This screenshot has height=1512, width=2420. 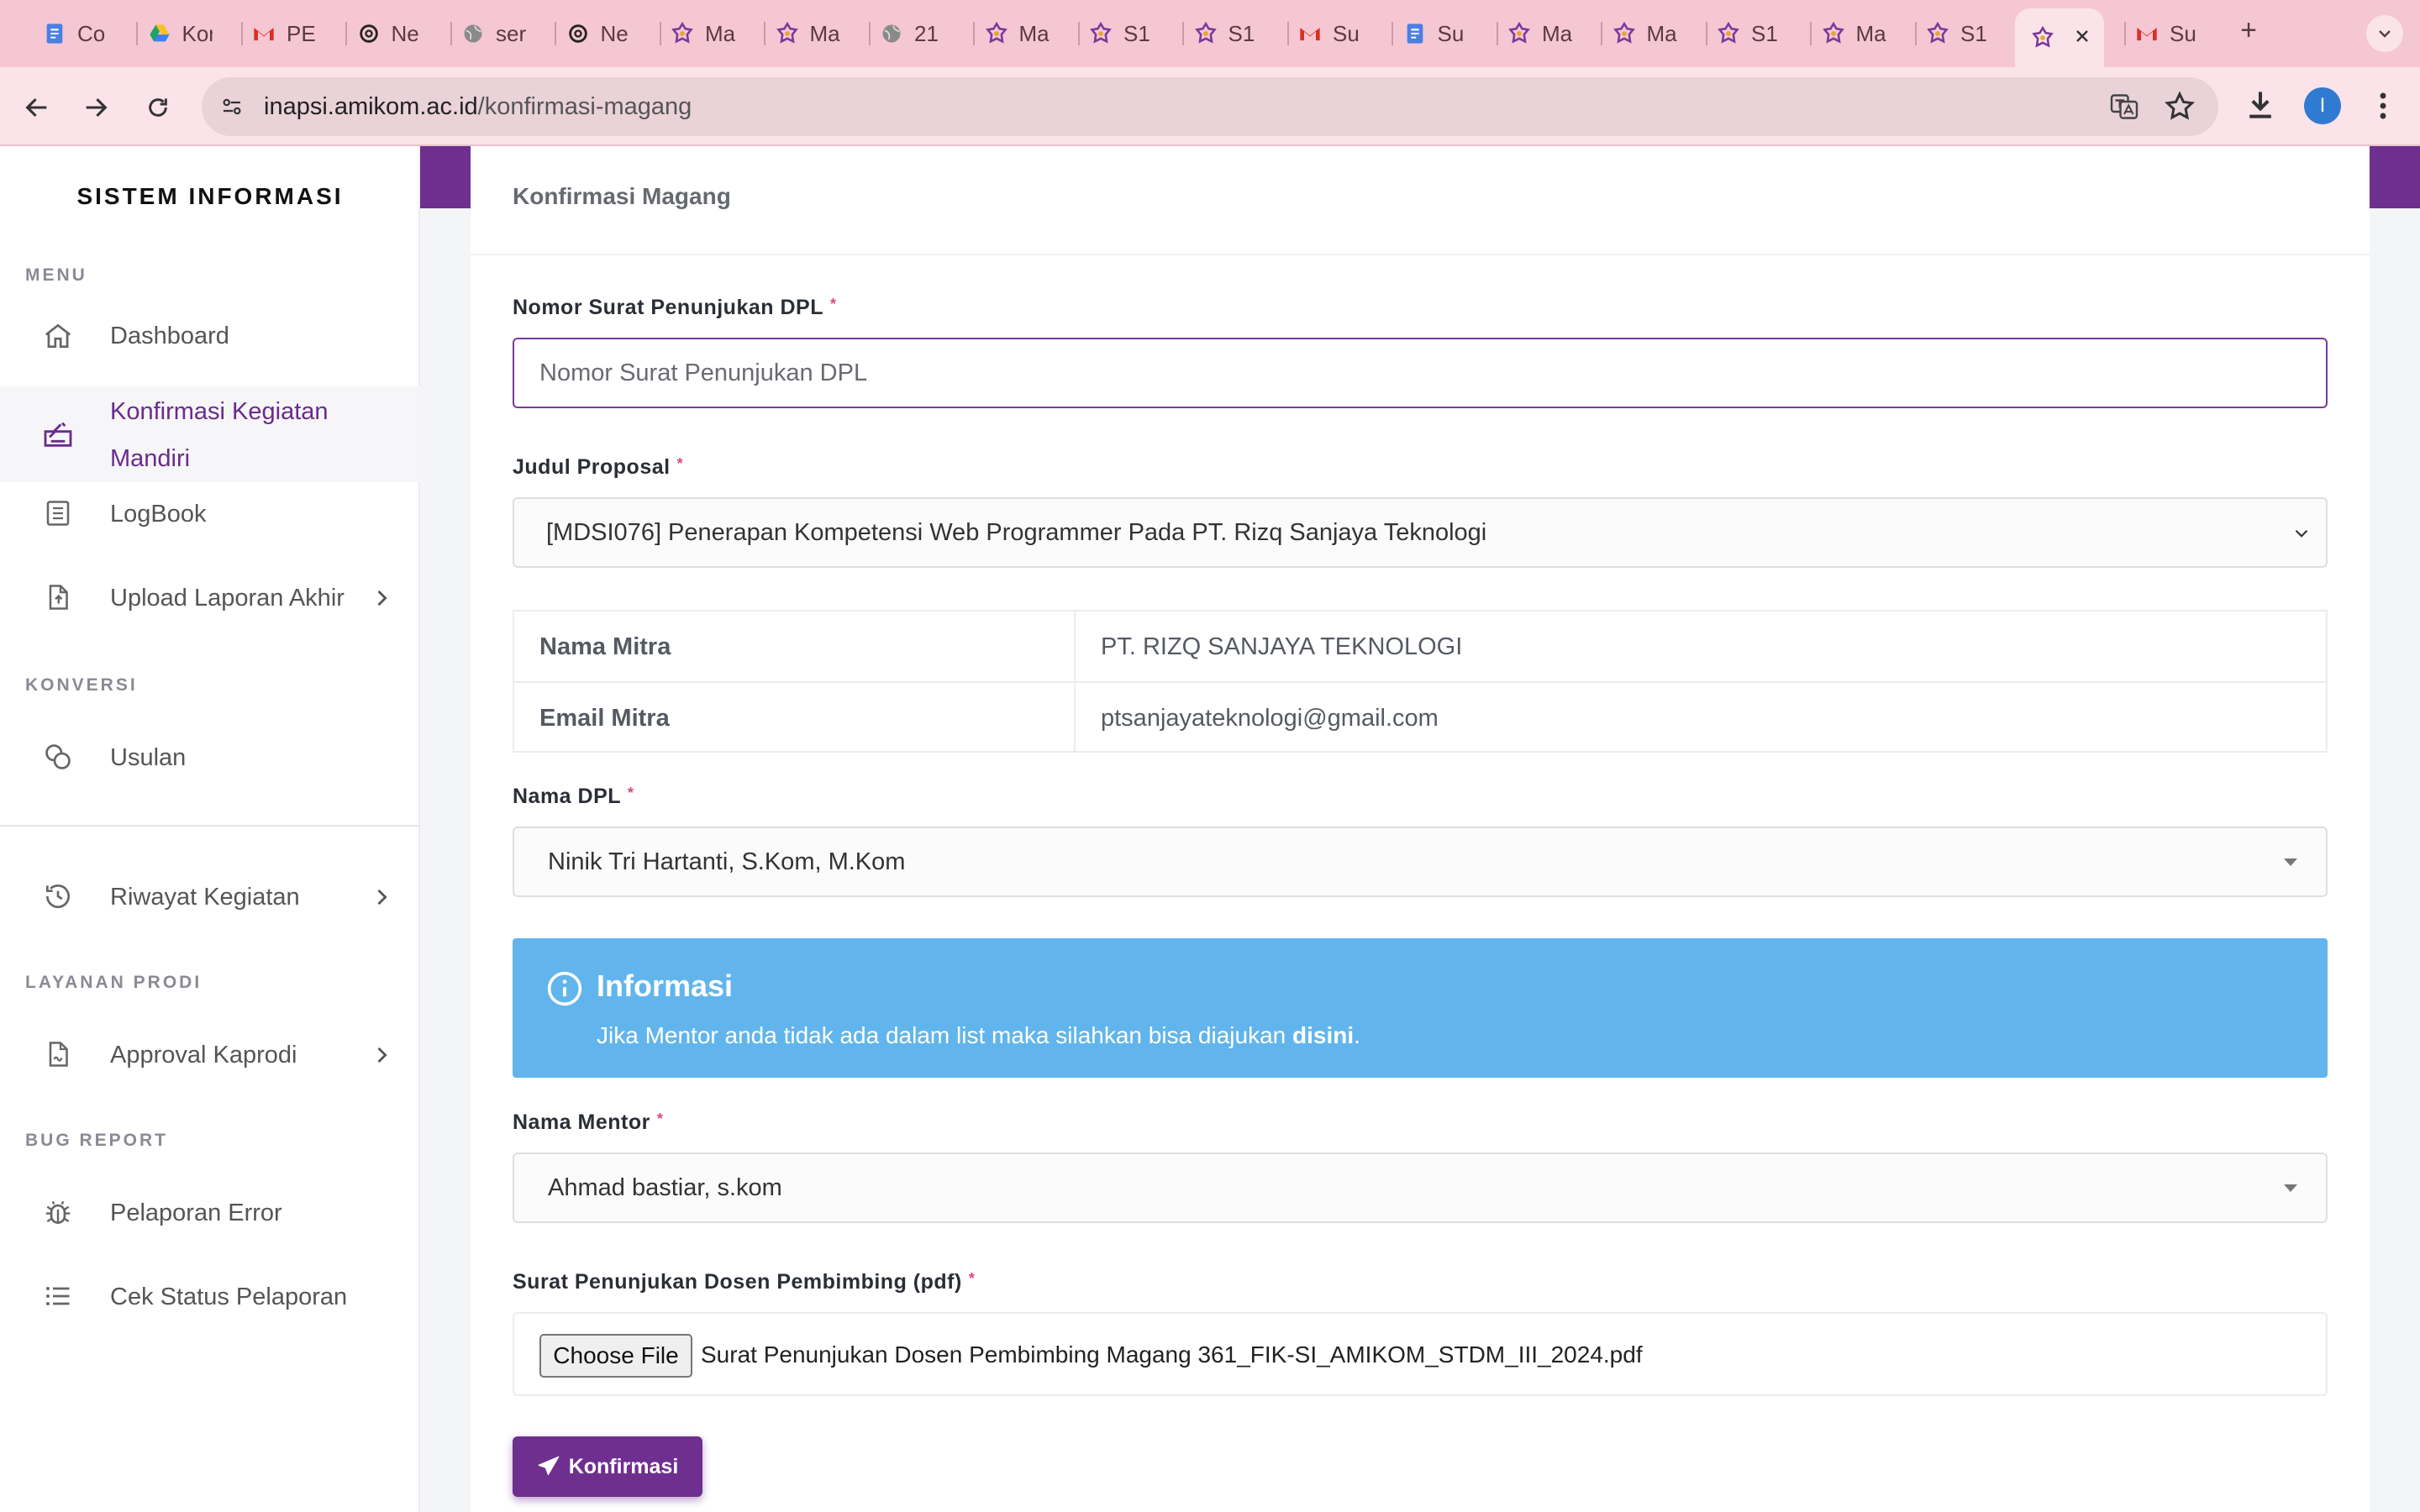 What do you see at coordinates (622, 196) in the screenshot?
I see `page-title: Konfirmasi Magang` at bounding box center [622, 196].